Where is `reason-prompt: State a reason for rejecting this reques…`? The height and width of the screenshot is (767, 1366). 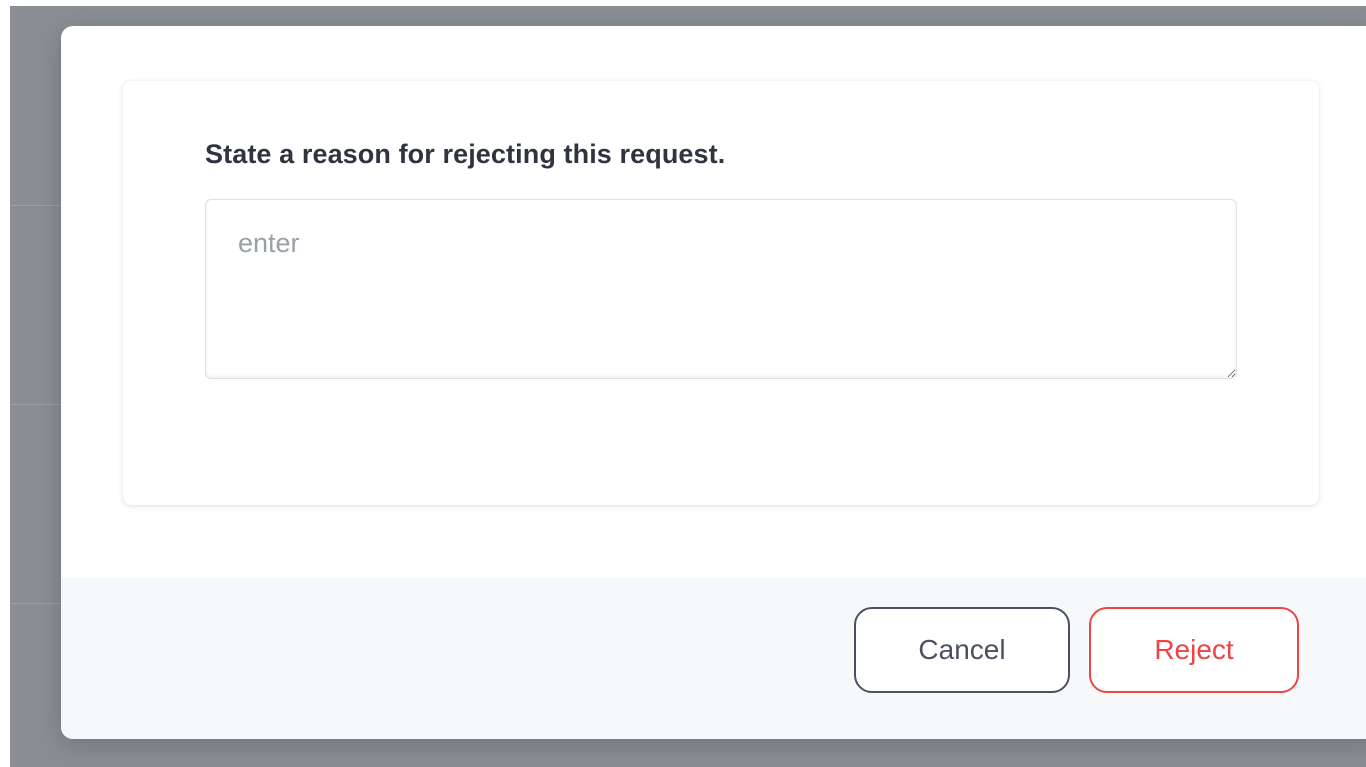
reason-prompt: State a reason for rejecting this reques… is located at coordinates (465, 154).